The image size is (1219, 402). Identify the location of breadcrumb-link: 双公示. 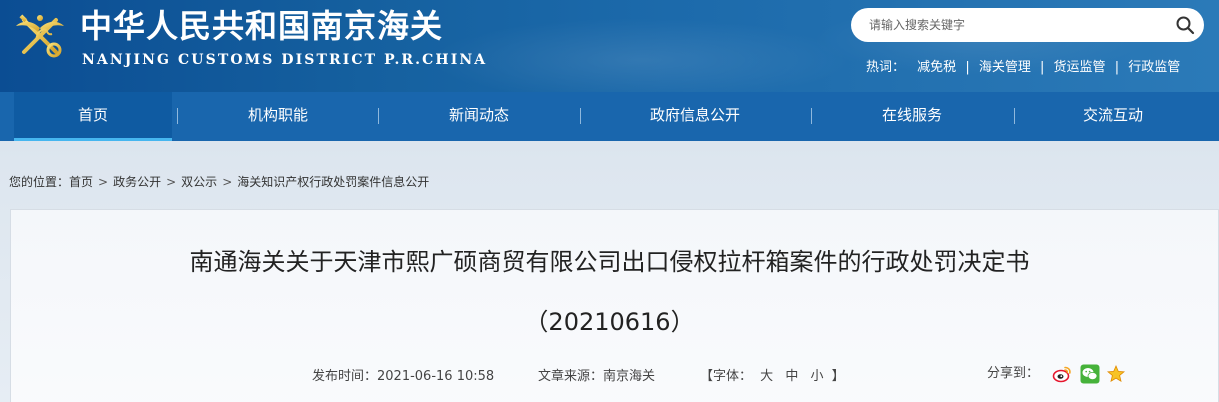
(199, 182).